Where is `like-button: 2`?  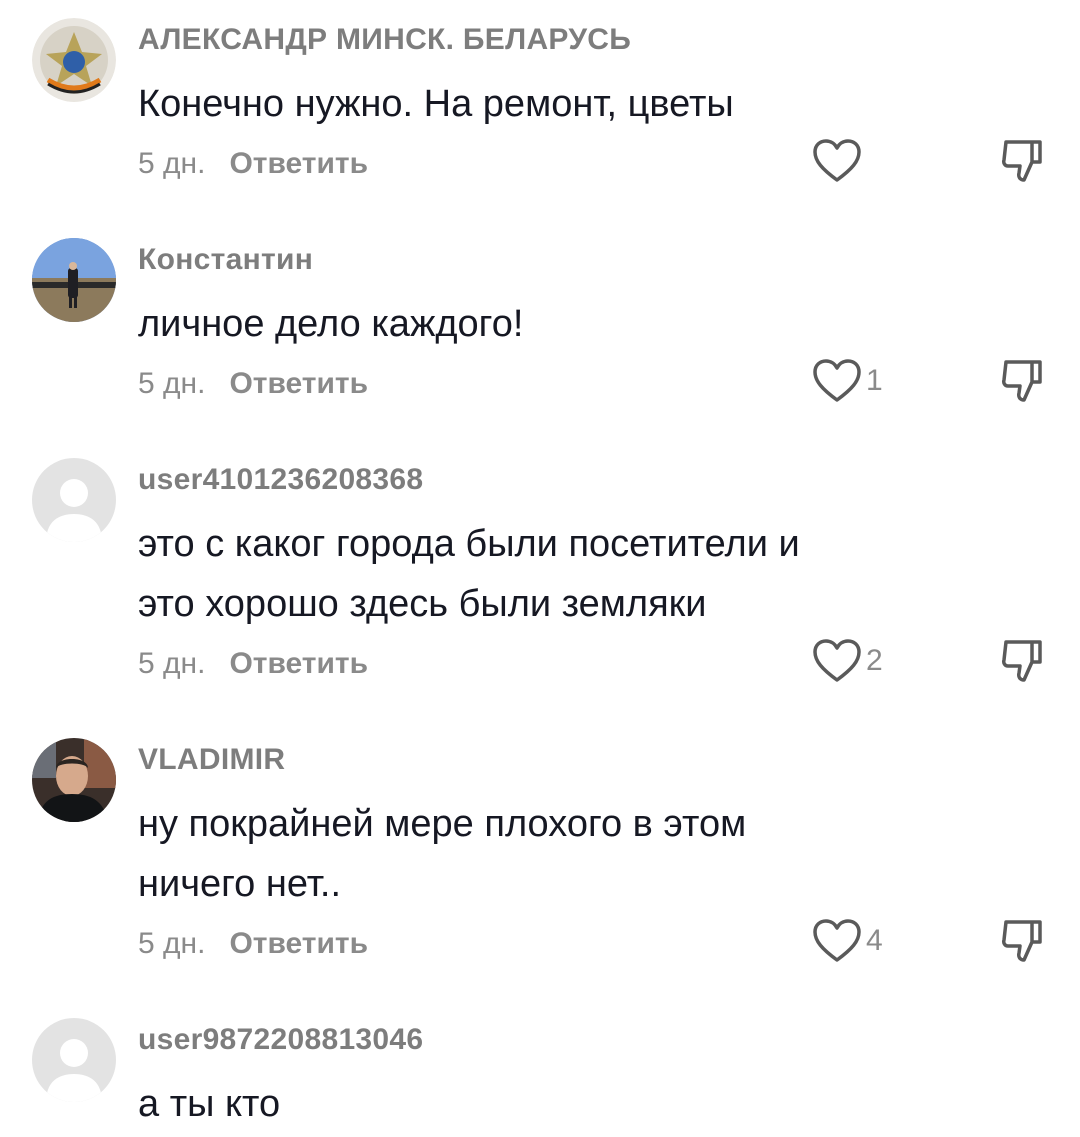 like-button: 2 is located at coordinates (847, 661).